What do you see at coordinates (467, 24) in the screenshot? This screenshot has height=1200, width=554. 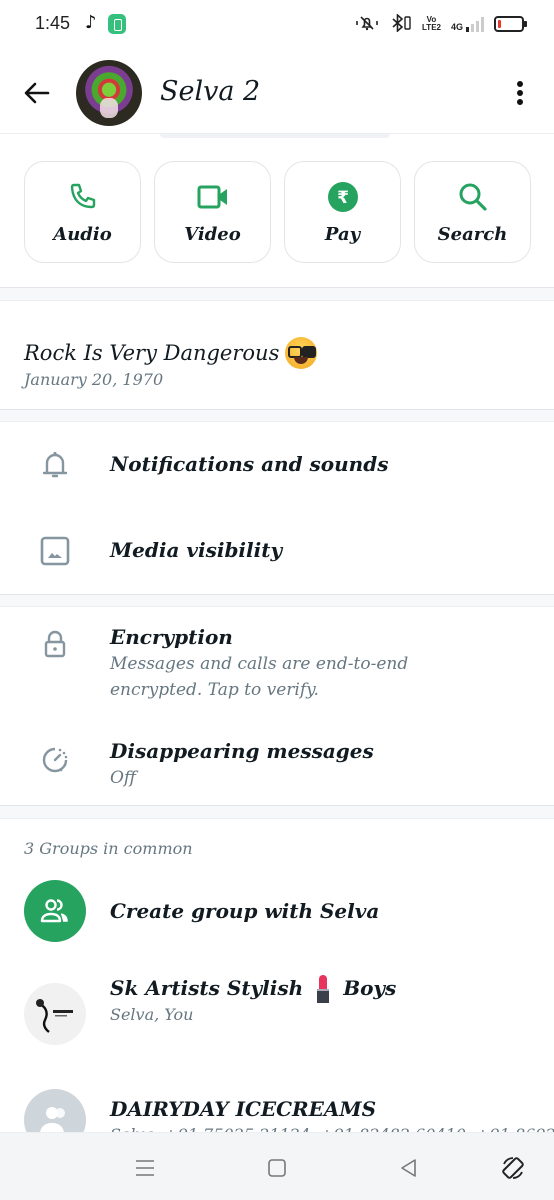 I see `4g-signal-icon: 4G` at bounding box center [467, 24].